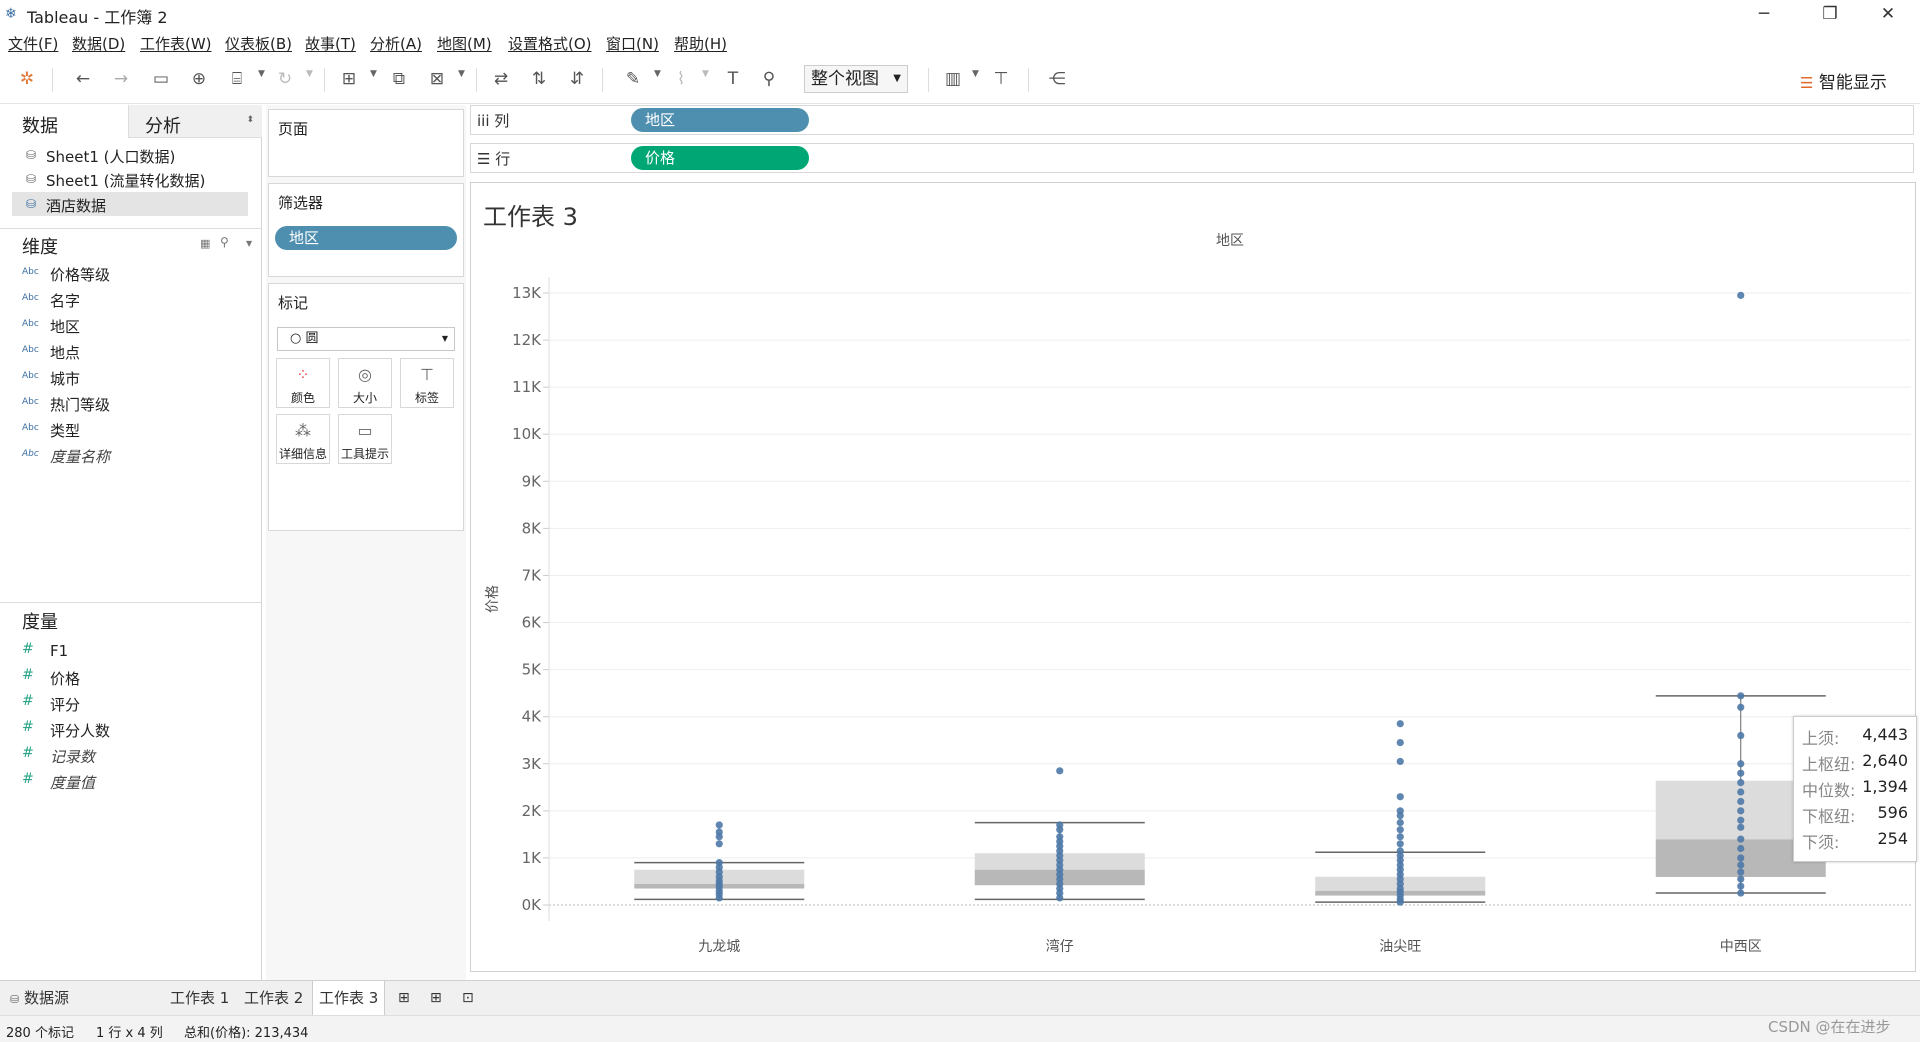  I want to click on size-button: ◎ 大小, so click(365, 383).